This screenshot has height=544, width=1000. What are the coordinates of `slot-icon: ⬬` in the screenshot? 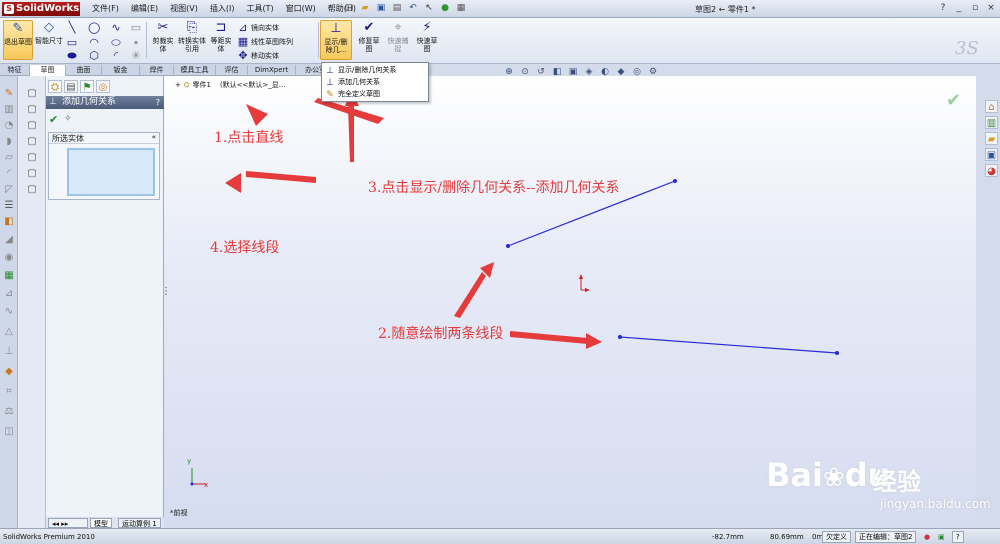 It's located at (72, 56).